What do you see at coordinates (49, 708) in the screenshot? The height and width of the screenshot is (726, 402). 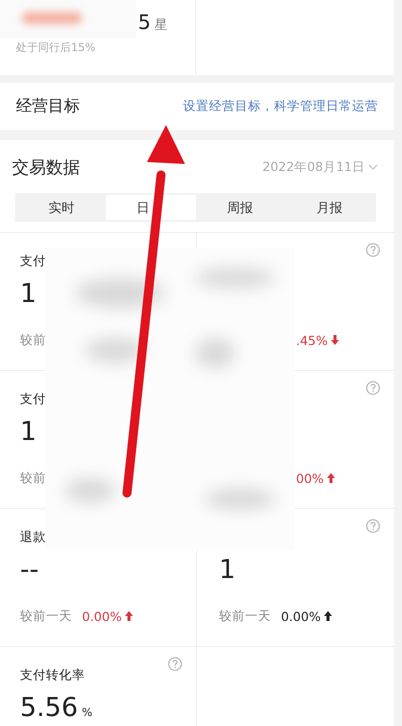 I see `metric-value: 5.56` at bounding box center [49, 708].